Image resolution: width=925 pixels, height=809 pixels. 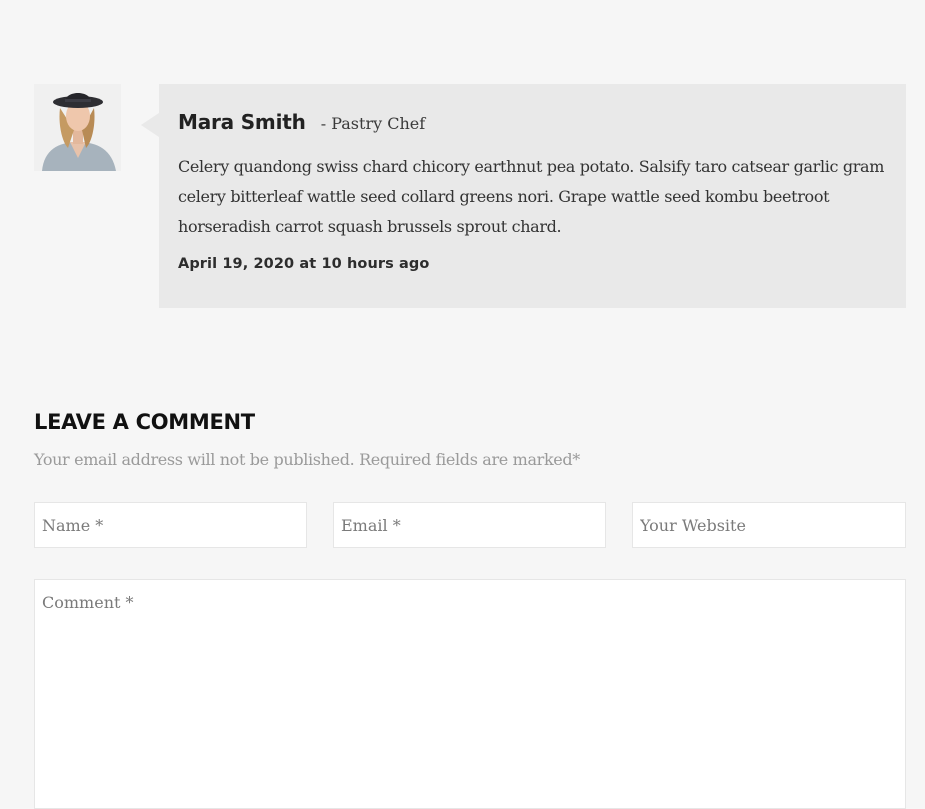 What do you see at coordinates (242, 122) in the screenshot?
I see `author-name: Mara Smith` at bounding box center [242, 122].